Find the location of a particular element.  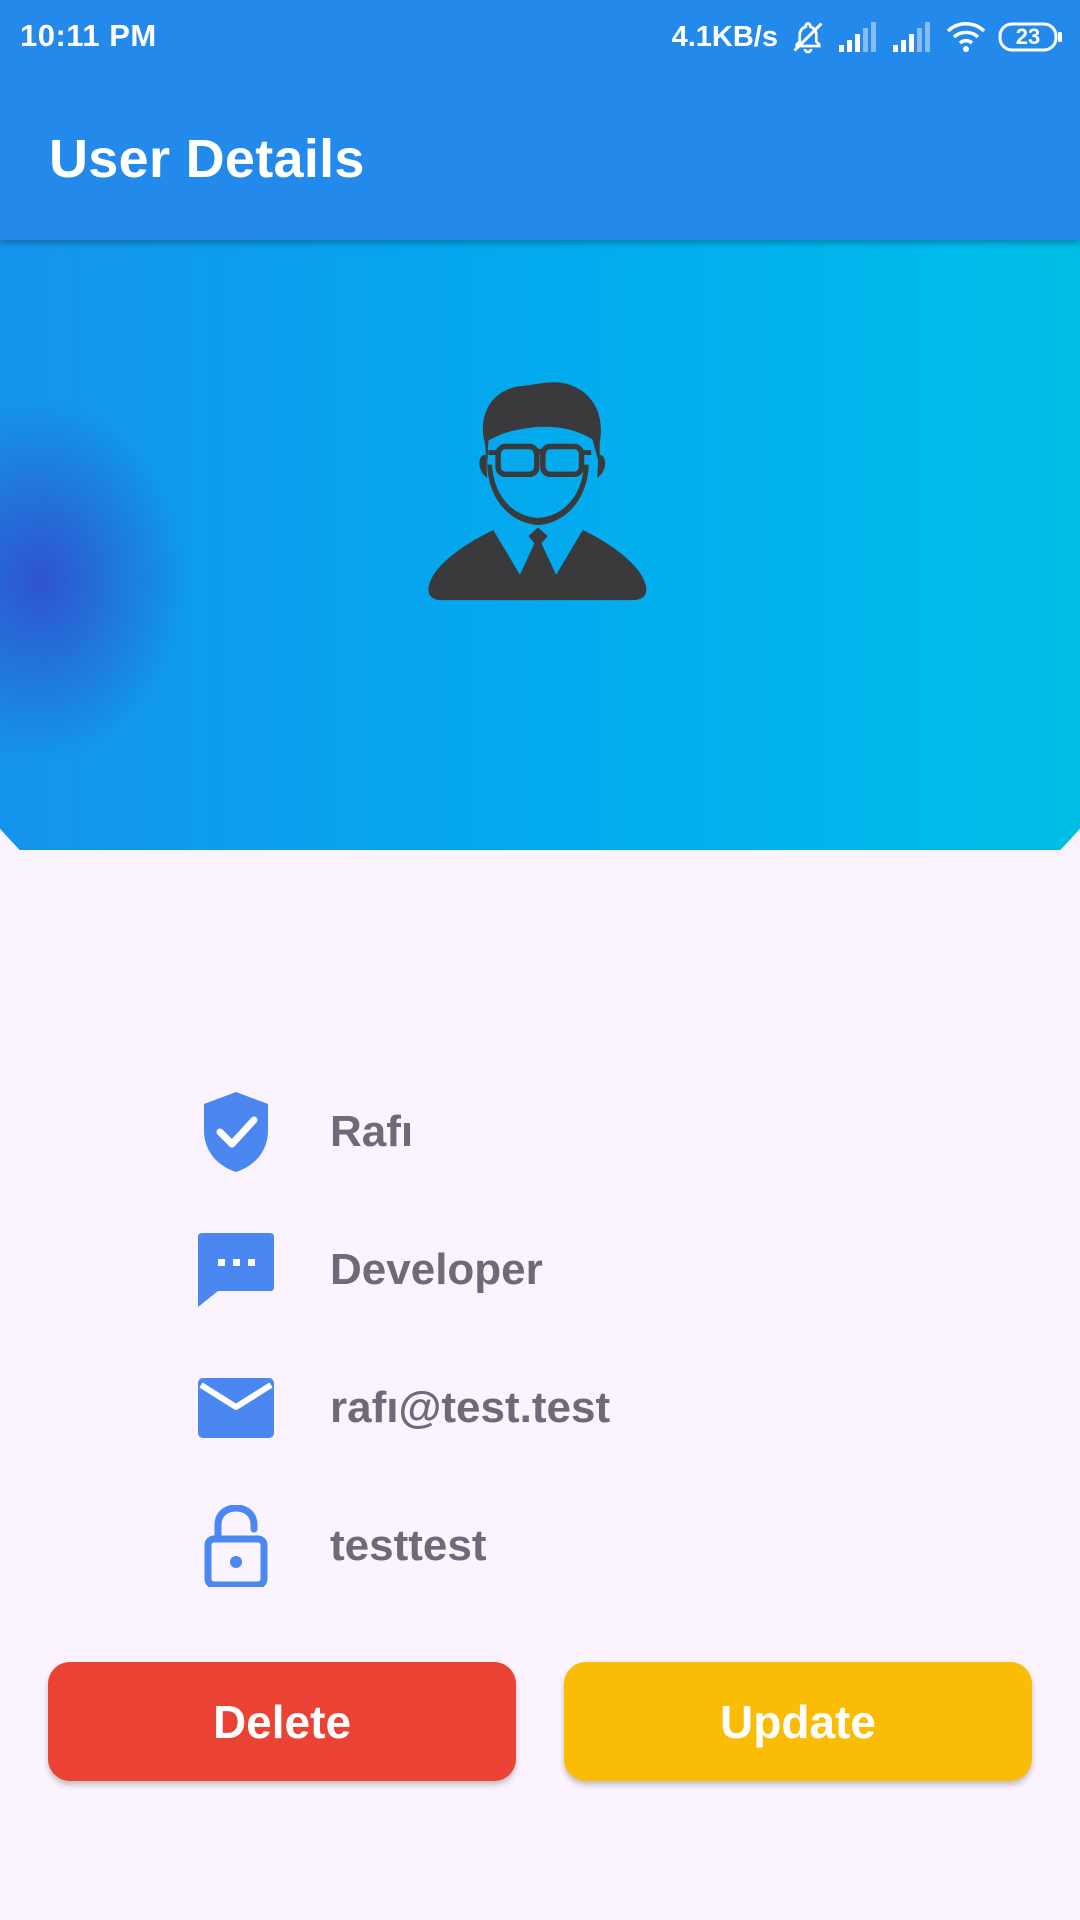

name-row: Rafı is located at coordinates (301, 1132).